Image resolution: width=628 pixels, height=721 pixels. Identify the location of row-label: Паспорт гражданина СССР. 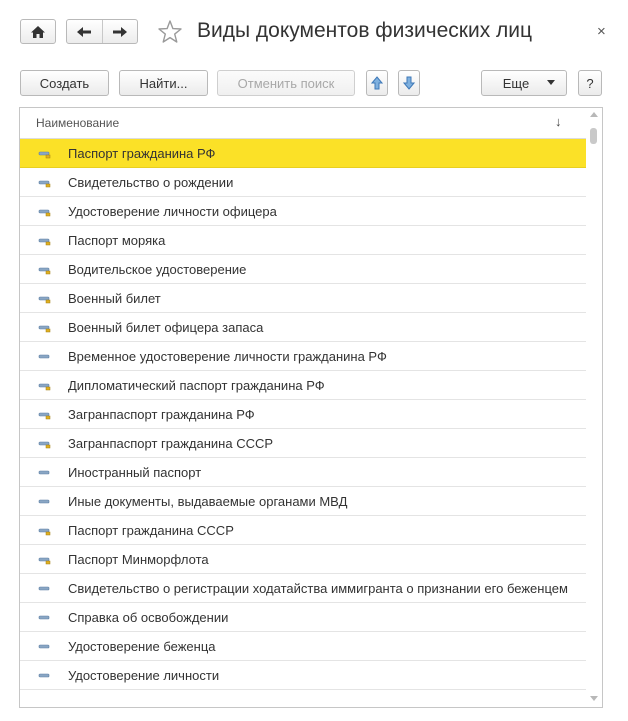
(151, 530).